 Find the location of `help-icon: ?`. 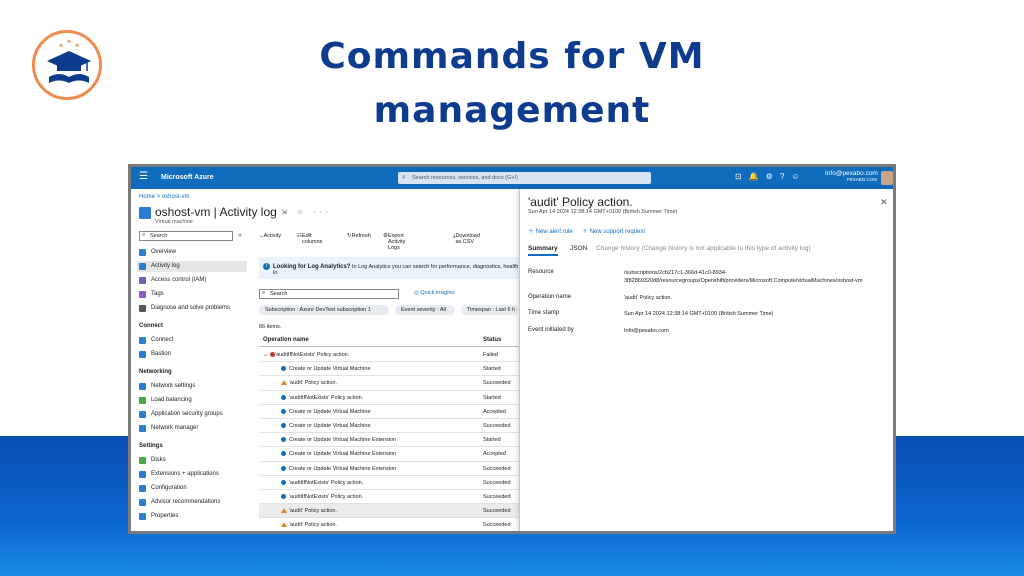

help-icon: ? is located at coordinates (785, 176).